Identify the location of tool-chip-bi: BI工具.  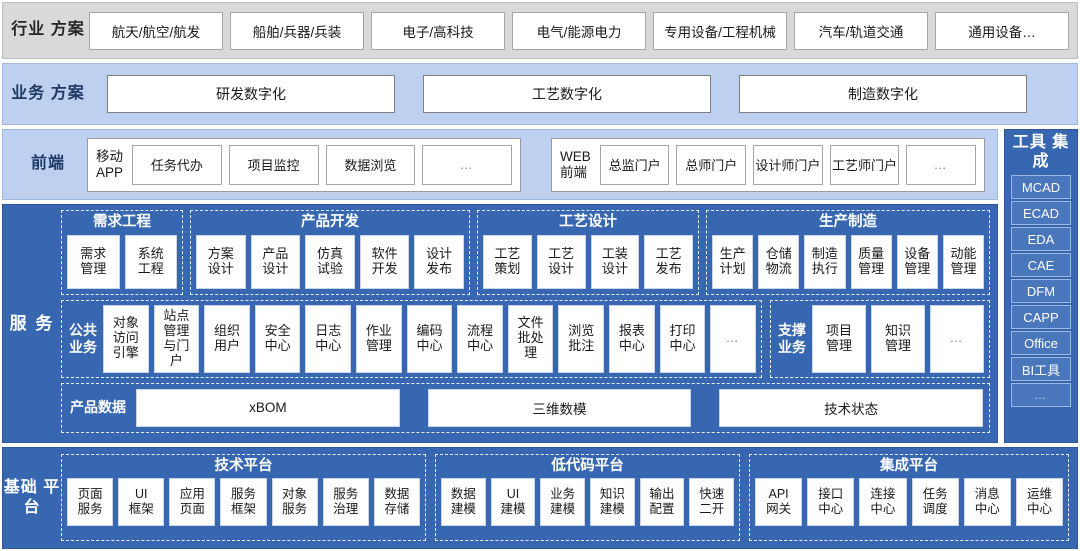
(1041, 369).